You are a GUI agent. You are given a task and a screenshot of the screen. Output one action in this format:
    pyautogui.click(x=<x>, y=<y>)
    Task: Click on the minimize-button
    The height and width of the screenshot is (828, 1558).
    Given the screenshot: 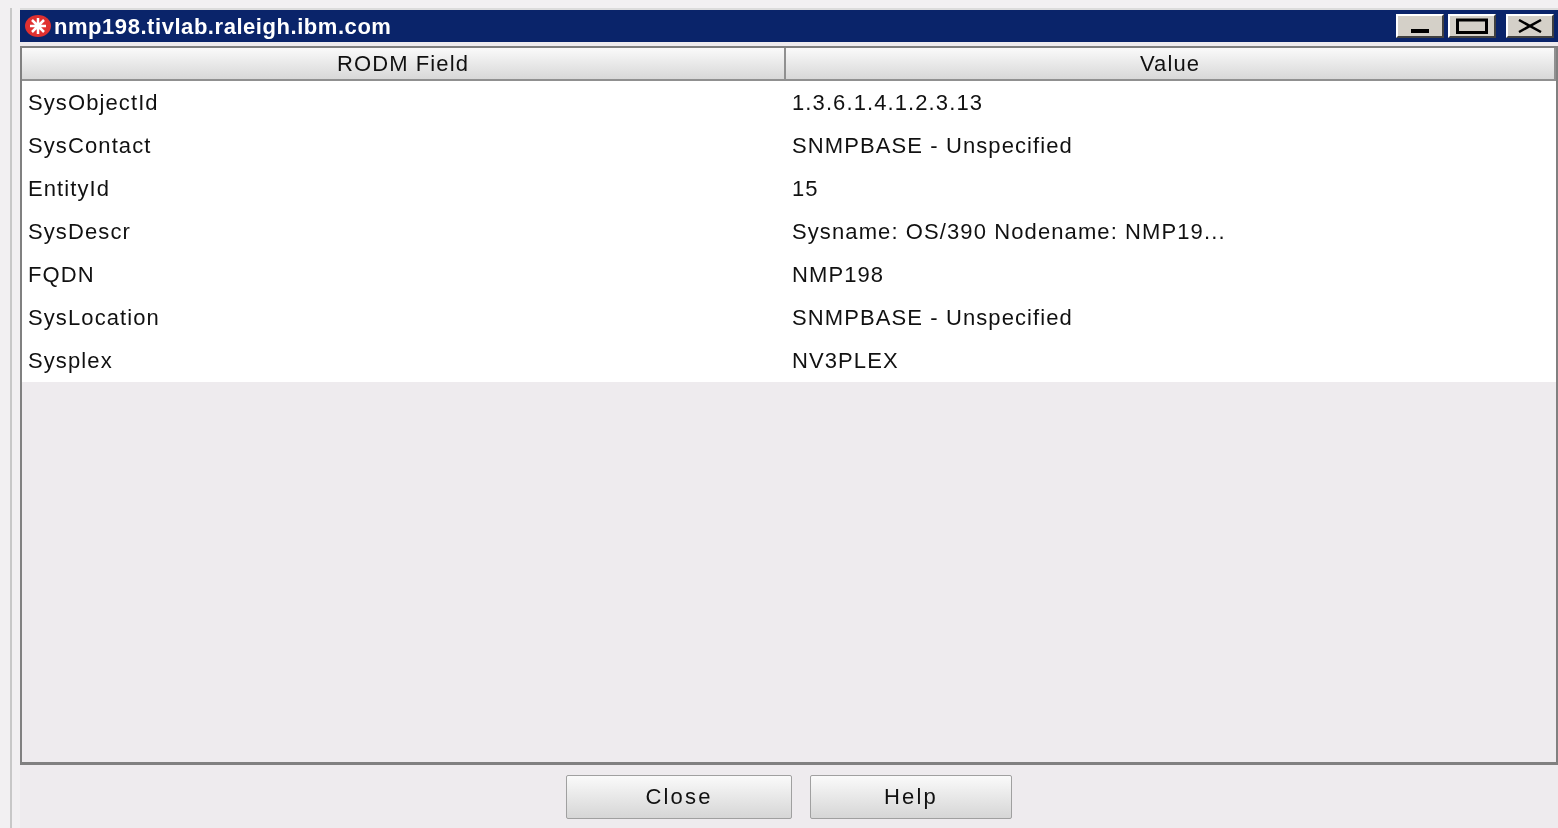 What is the action you would take?
    pyautogui.click(x=1420, y=26)
    